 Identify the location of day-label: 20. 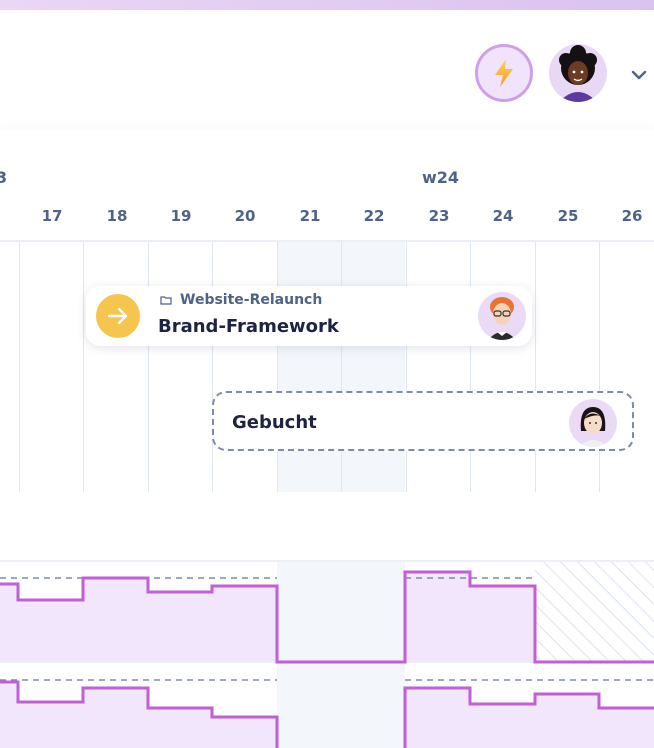
(245, 216).